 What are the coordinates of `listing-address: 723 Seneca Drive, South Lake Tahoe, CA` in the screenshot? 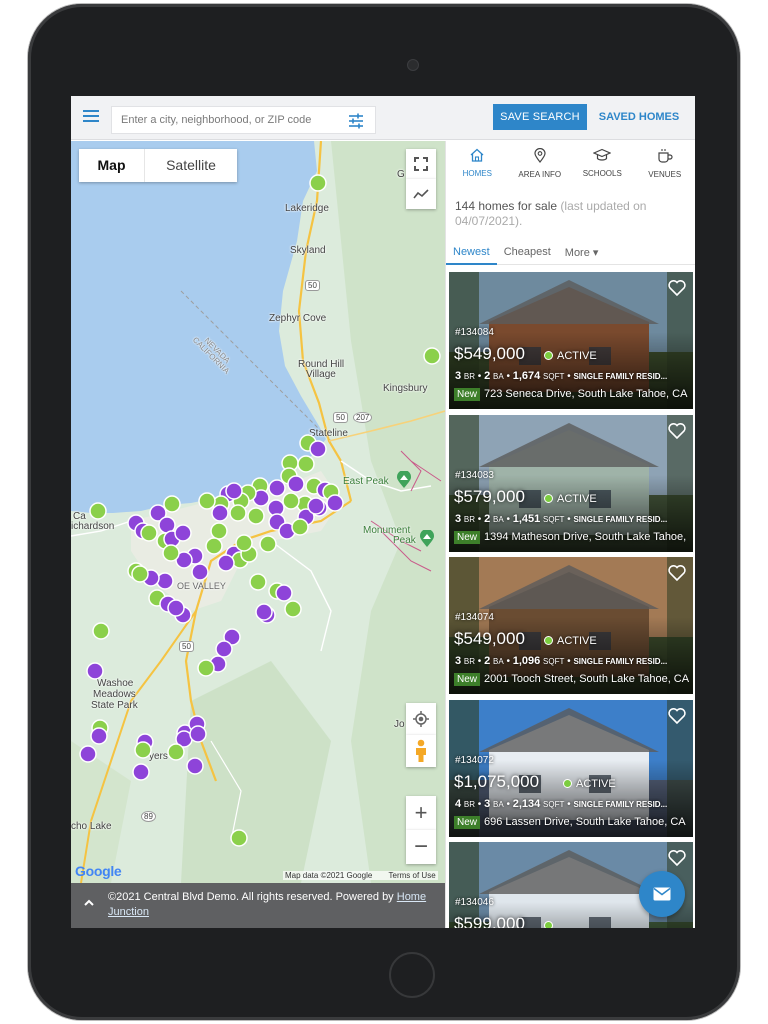 It's located at (586, 394).